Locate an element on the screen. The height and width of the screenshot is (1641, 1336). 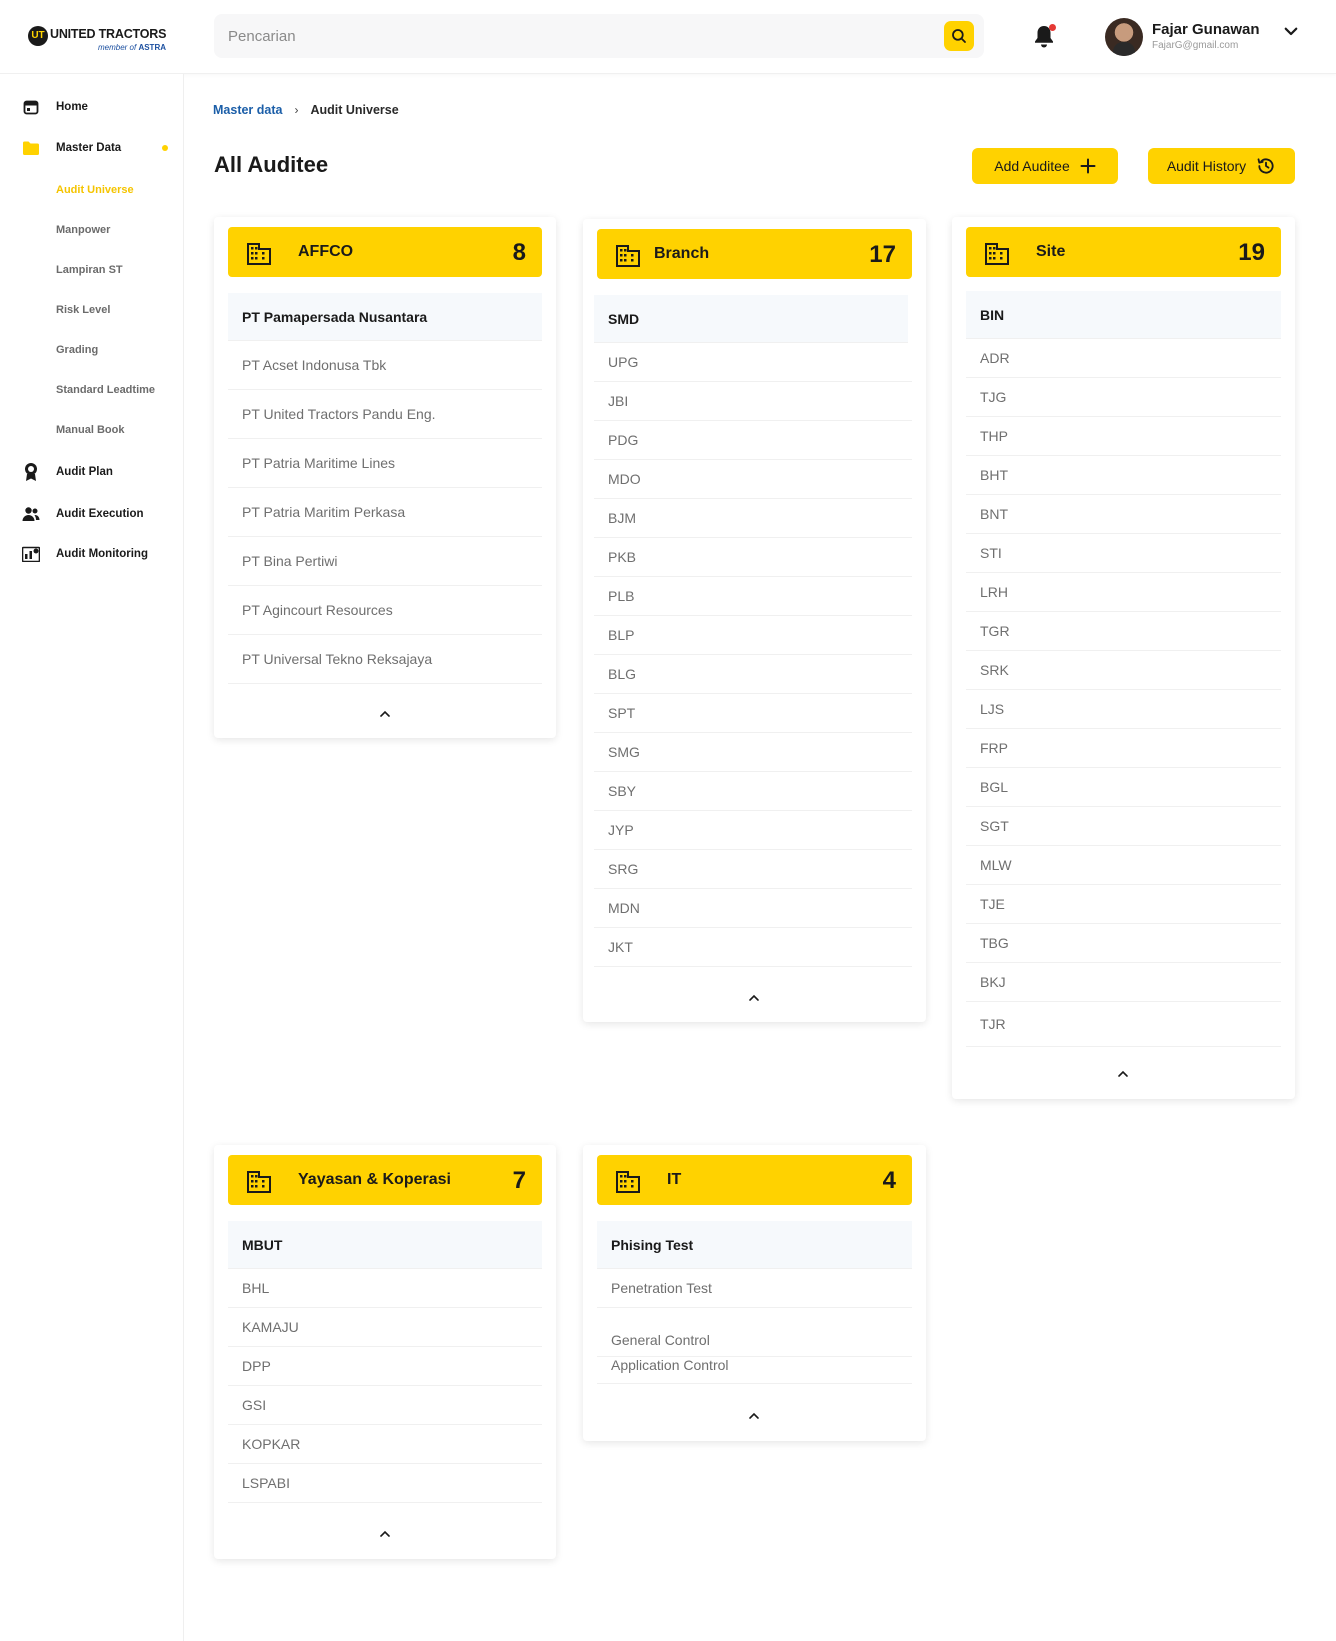
list-item: SBY is located at coordinates (753, 791).